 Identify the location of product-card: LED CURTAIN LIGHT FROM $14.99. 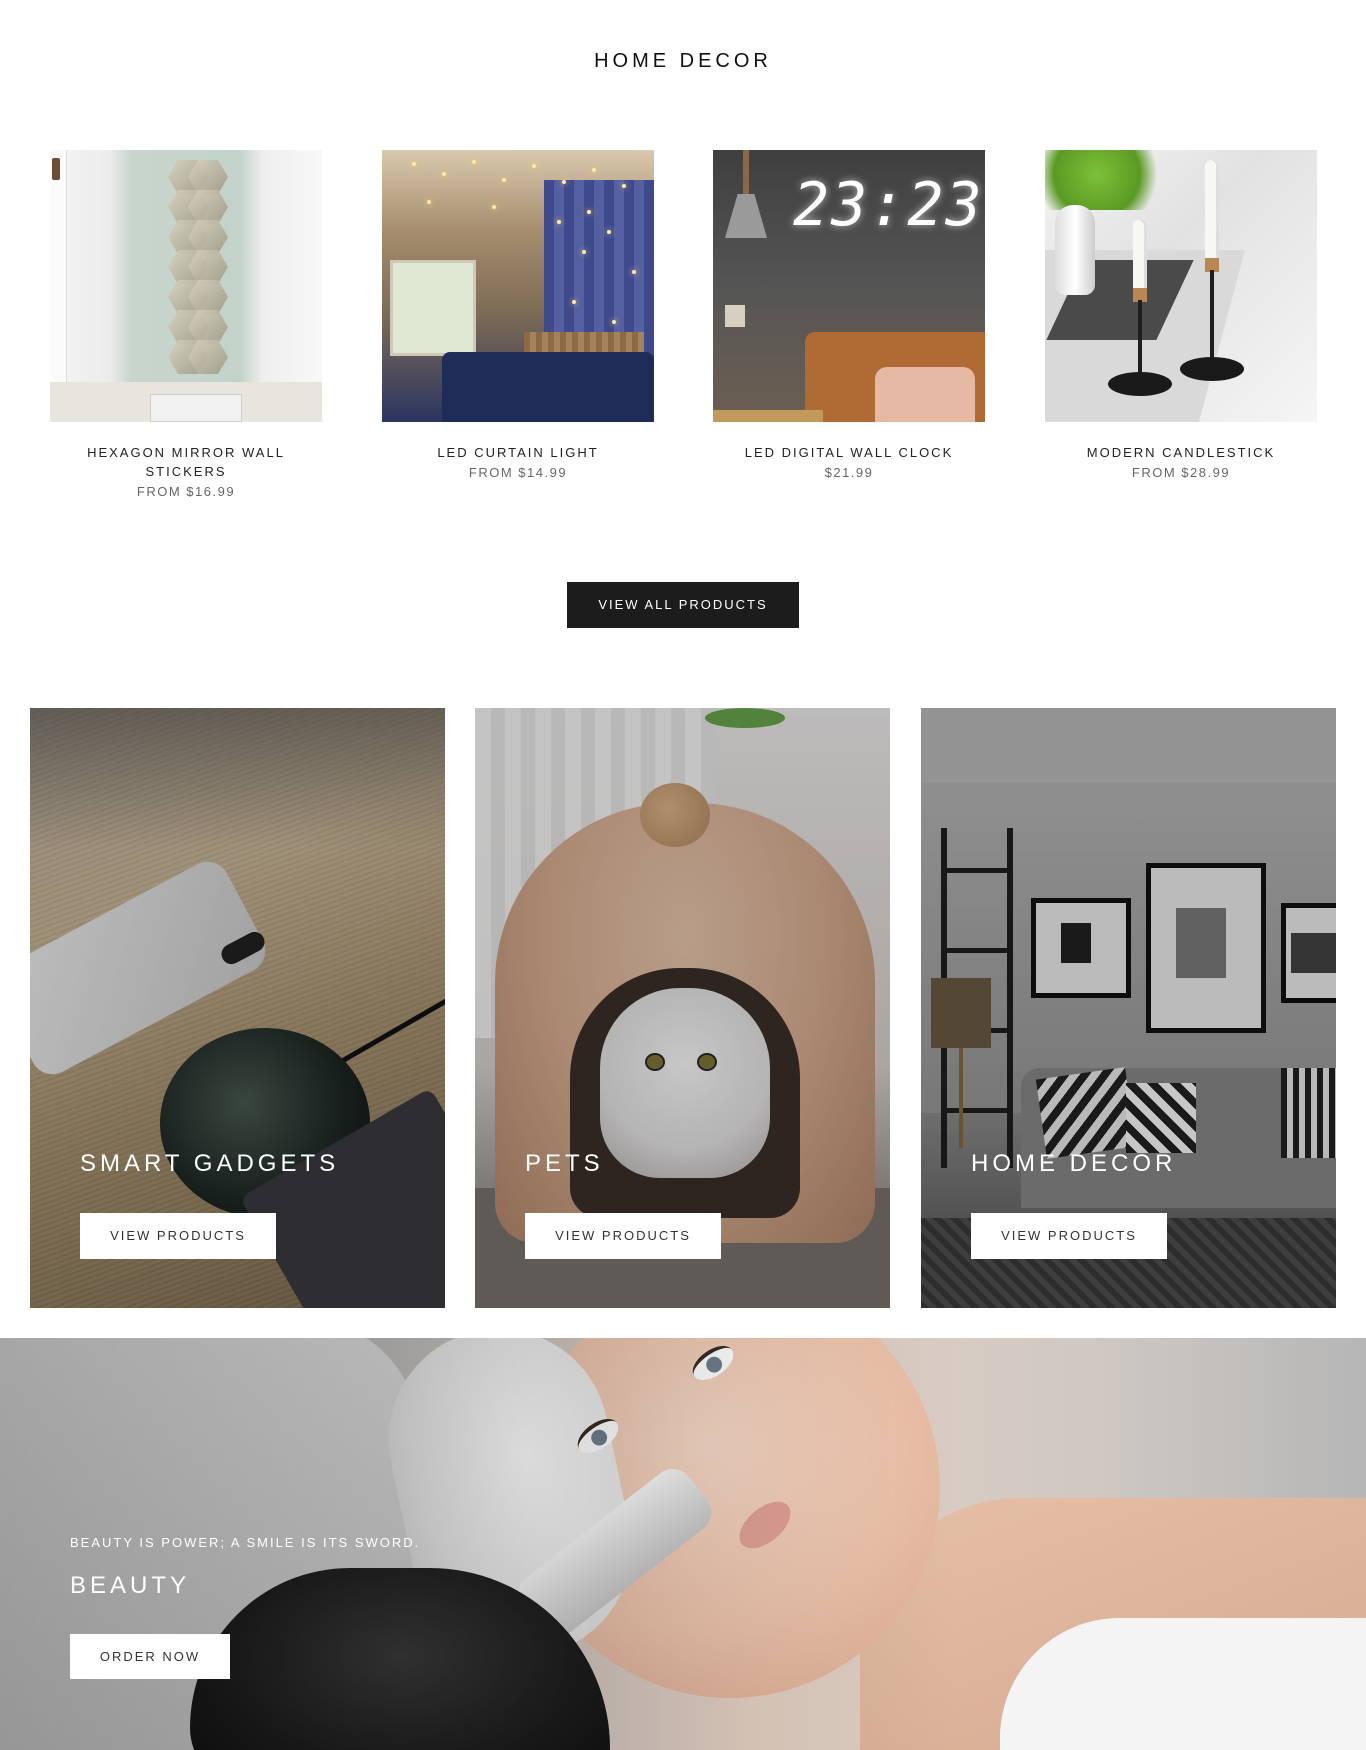
(518, 315).